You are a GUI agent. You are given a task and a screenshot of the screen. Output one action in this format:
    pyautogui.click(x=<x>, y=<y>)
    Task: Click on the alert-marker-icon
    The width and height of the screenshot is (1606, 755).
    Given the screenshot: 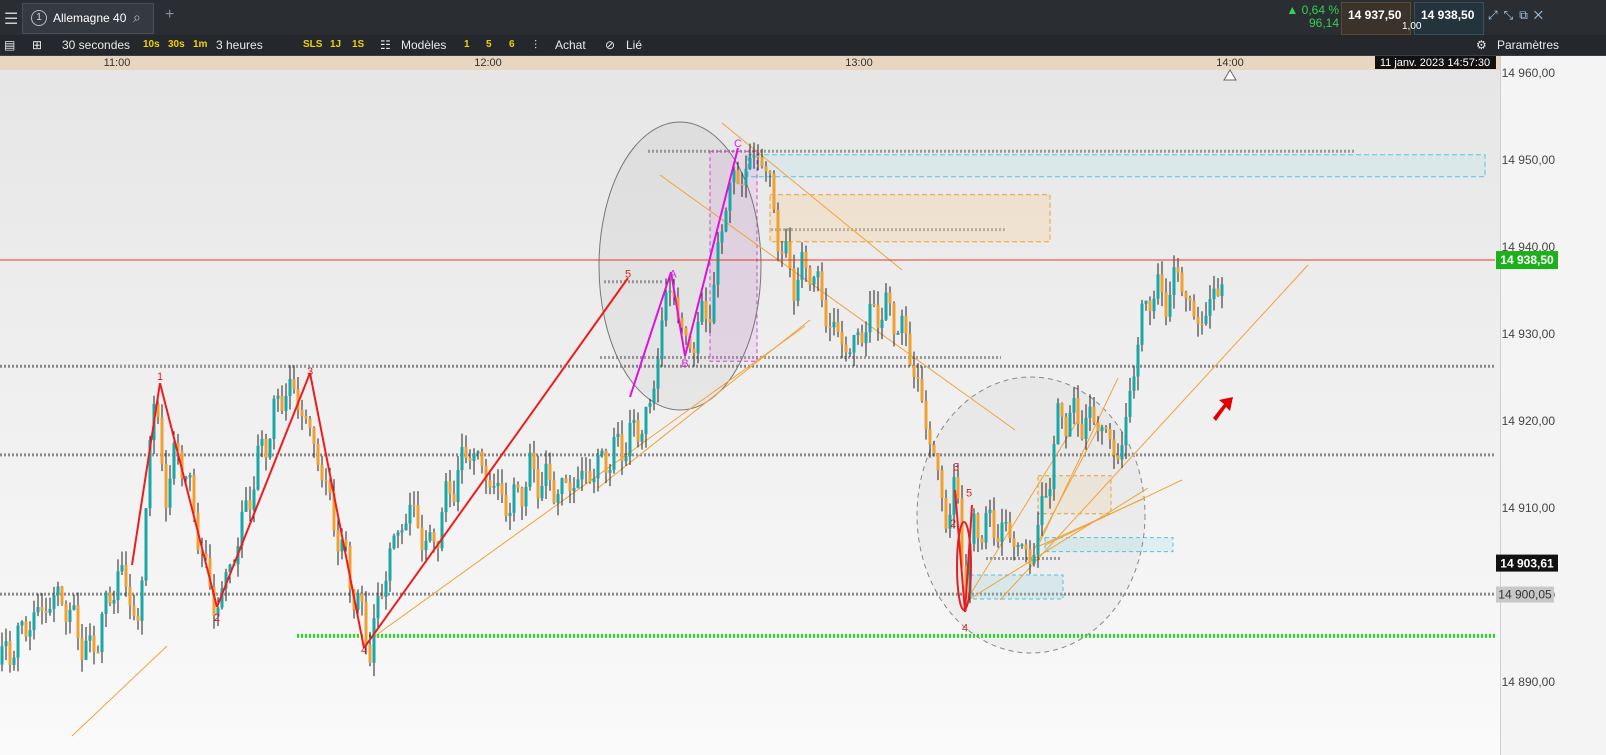 What is the action you would take?
    pyautogui.click(x=1230, y=75)
    